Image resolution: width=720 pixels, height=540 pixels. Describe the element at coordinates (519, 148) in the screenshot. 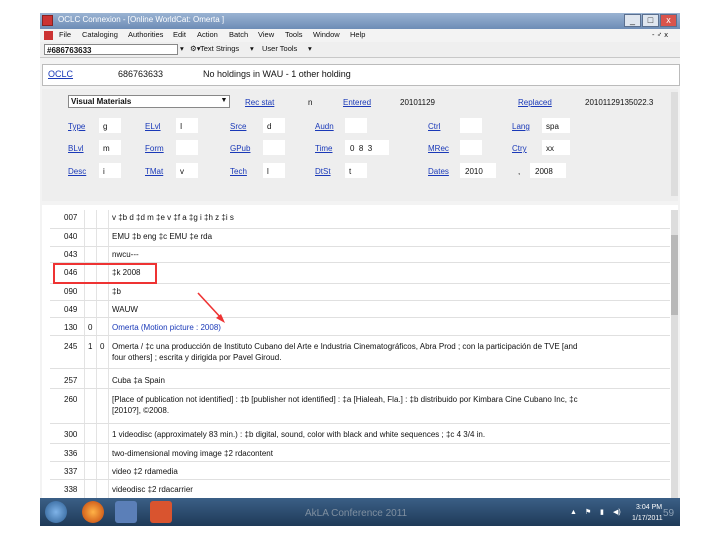

I see `ctry-label: Ctry` at that location.